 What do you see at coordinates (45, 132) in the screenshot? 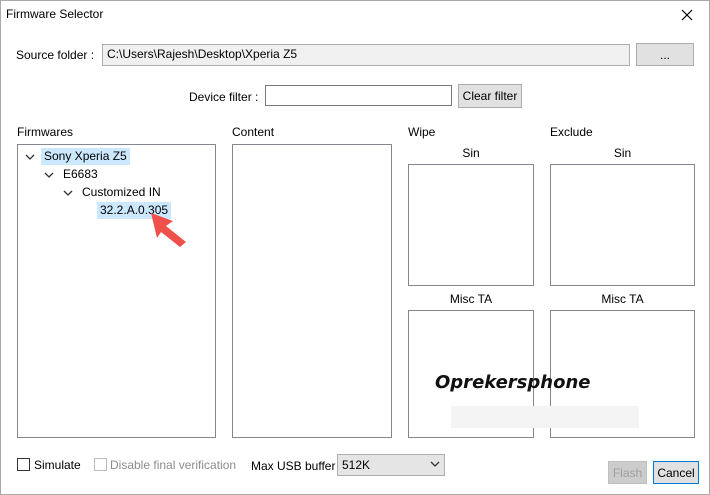
I see `firmwares-label: Firmwares` at bounding box center [45, 132].